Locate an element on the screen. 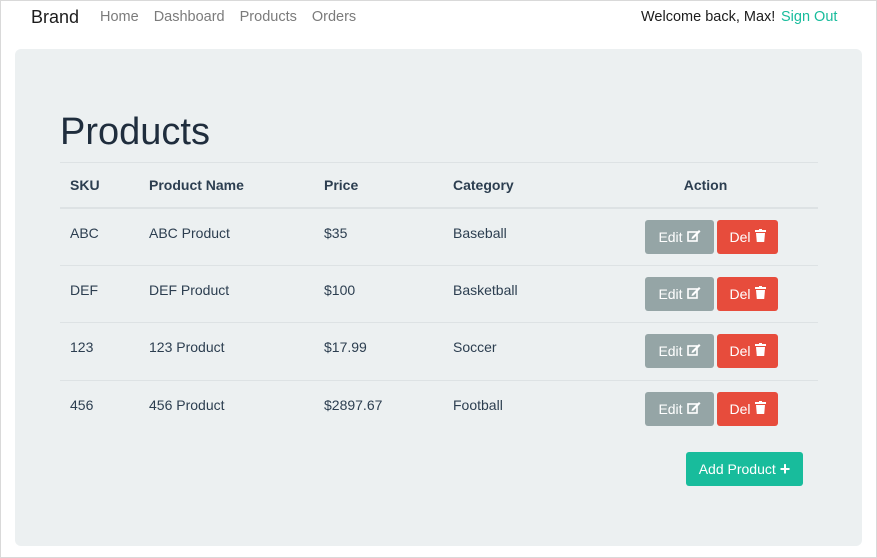 This screenshot has height=558, width=877. cell-sku: 456 is located at coordinates (99, 408).